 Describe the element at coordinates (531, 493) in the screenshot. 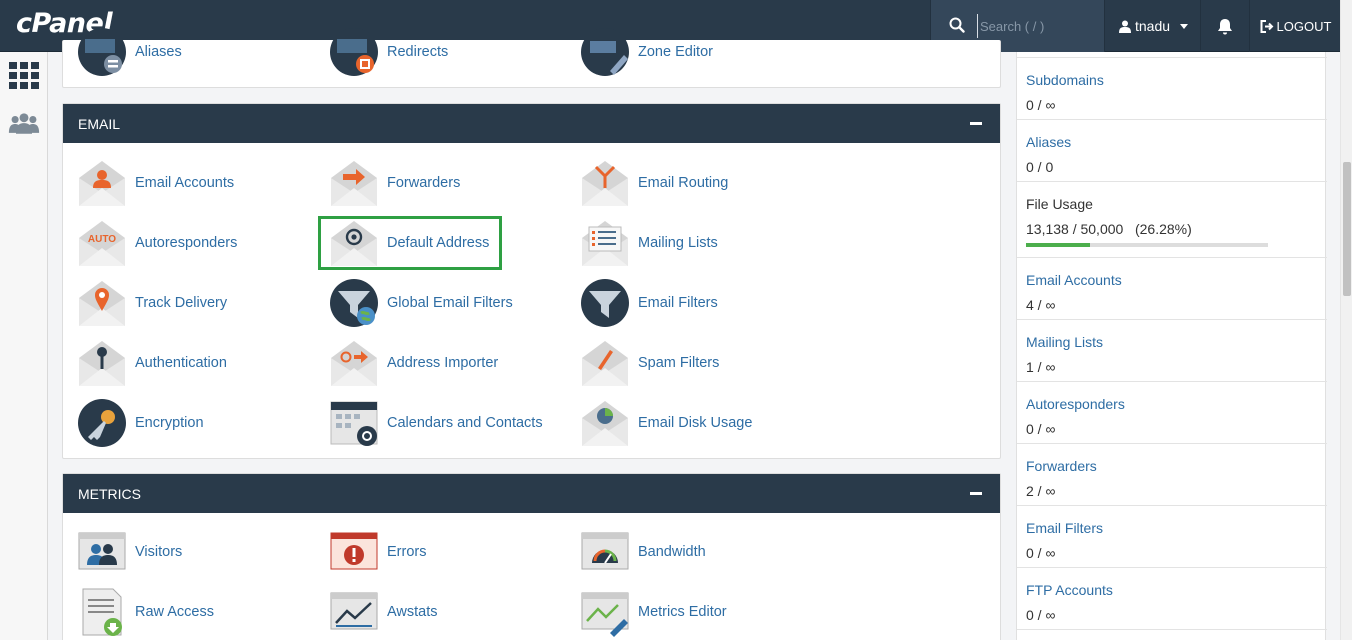

I see `metrics-panel-header: METRICS` at that location.